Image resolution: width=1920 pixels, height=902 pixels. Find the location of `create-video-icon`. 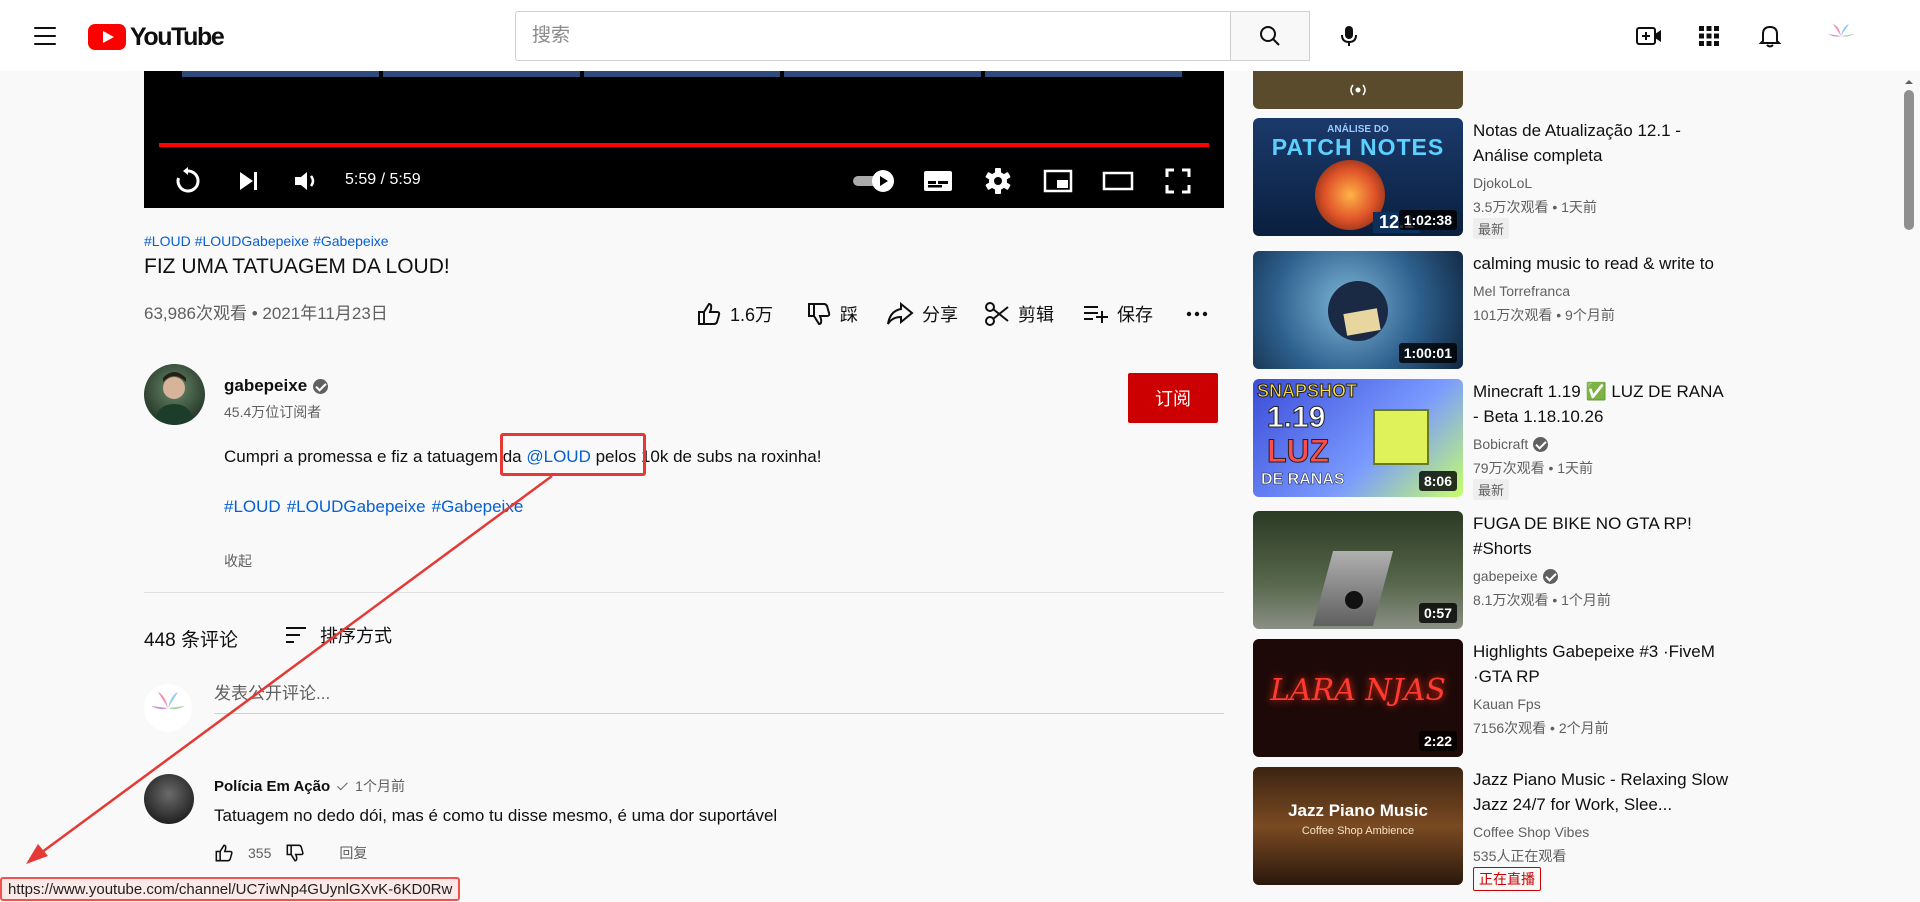

create-video-icon is located at coordinates (1648, 36).